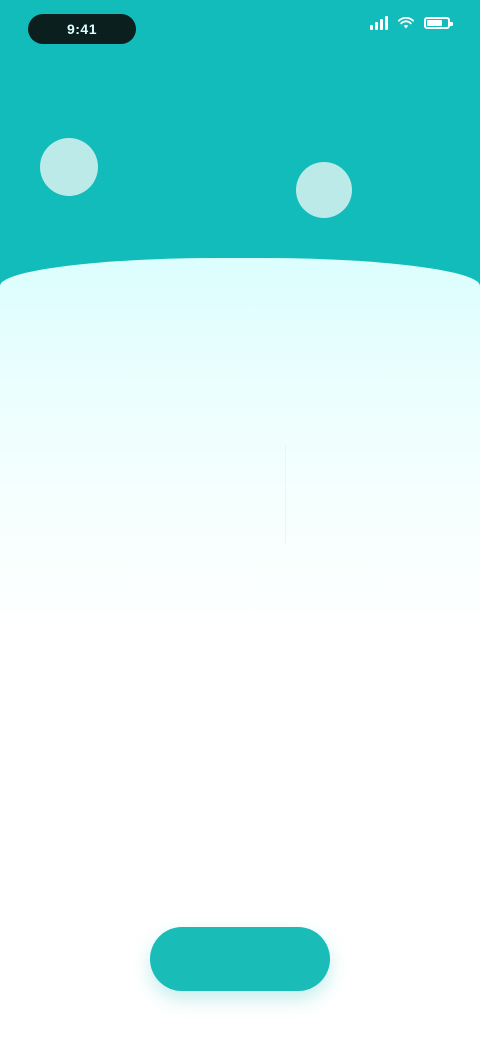  What do you see at coordinates (285, 495) in the screenshot?
I see `stats-divider` at bounding box center [285, 495].